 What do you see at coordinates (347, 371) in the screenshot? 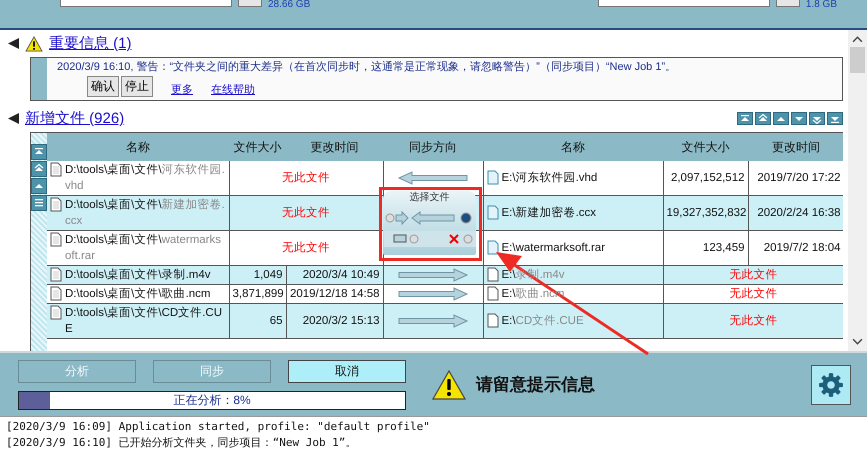
I see `action-button: 取消` at bounding box center [347, 371].